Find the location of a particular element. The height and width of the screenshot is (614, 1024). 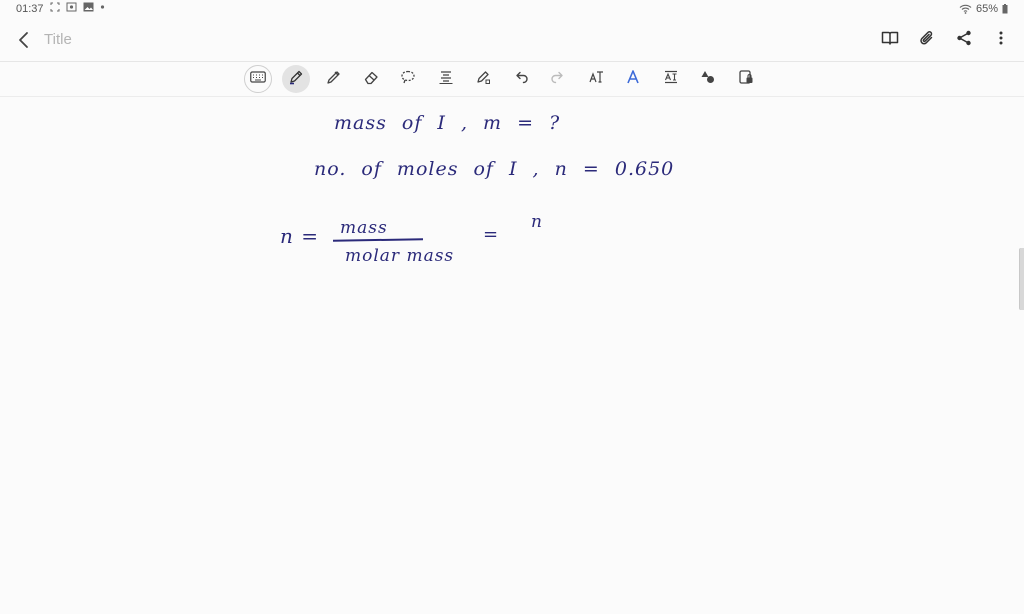

eraser-icon is located at coordinates (371, 79).